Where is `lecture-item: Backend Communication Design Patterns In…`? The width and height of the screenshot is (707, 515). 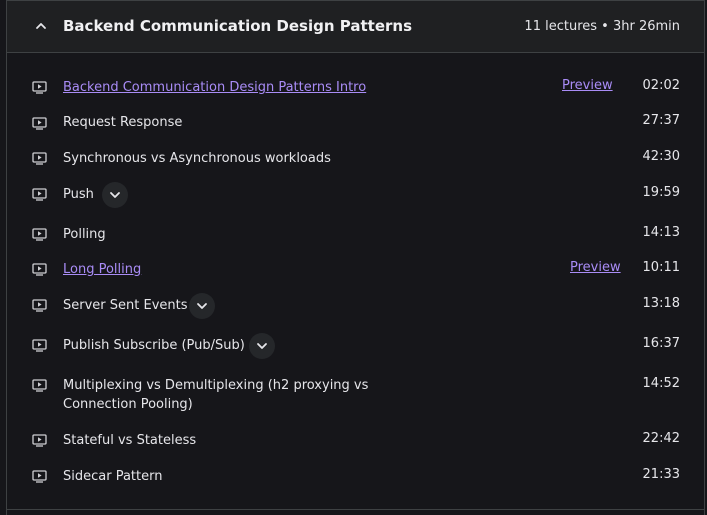 lecture-item: Backend Communication Design Patterns In… is located at coordinates (355, 88).